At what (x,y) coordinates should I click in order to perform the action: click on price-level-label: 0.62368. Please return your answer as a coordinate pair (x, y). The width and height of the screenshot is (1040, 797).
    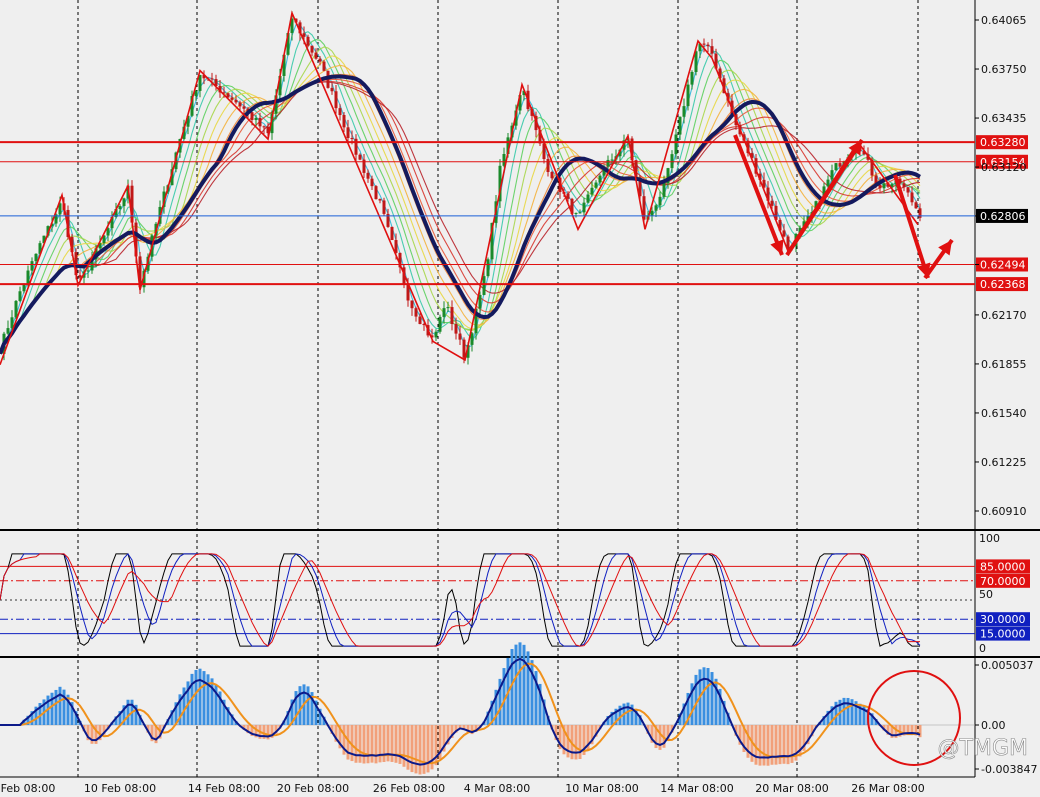
    Looking at the image, I should click on (1003, 284).